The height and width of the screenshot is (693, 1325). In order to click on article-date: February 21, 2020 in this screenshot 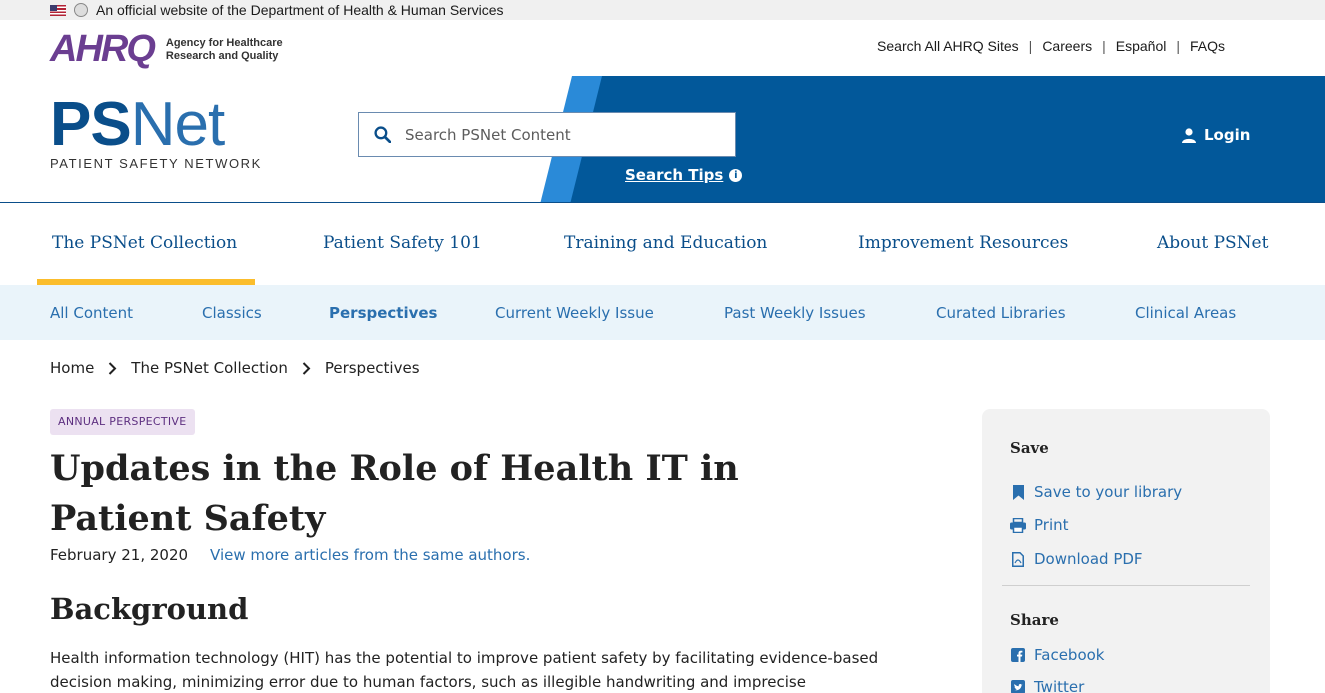, I will do `click(119, 555)`.